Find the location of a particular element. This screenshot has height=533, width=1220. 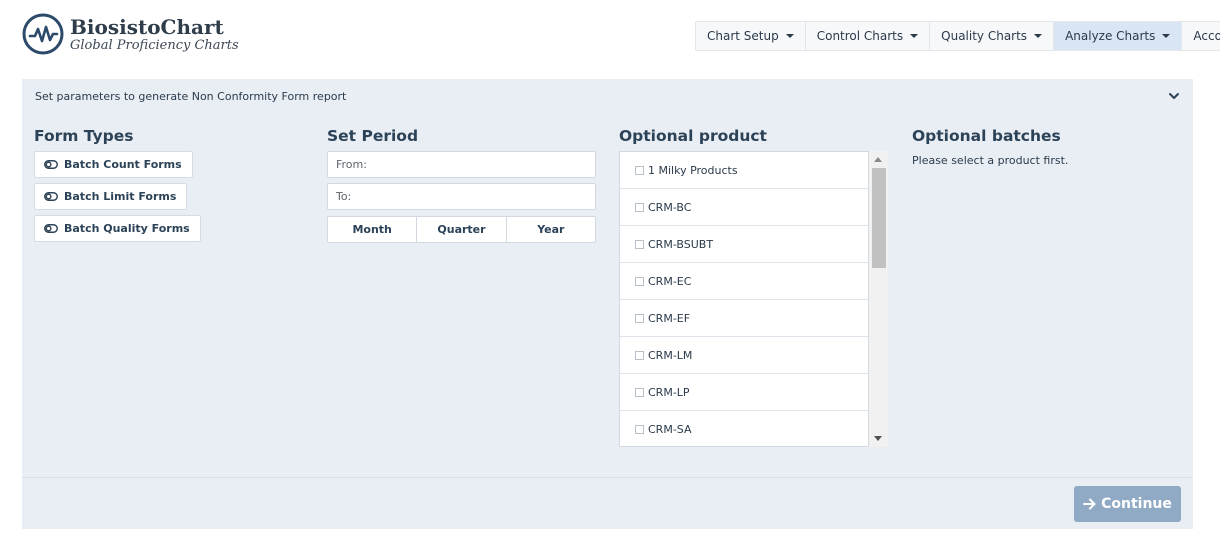

list-item: CRM-LM is located at coordinates (744, 355).